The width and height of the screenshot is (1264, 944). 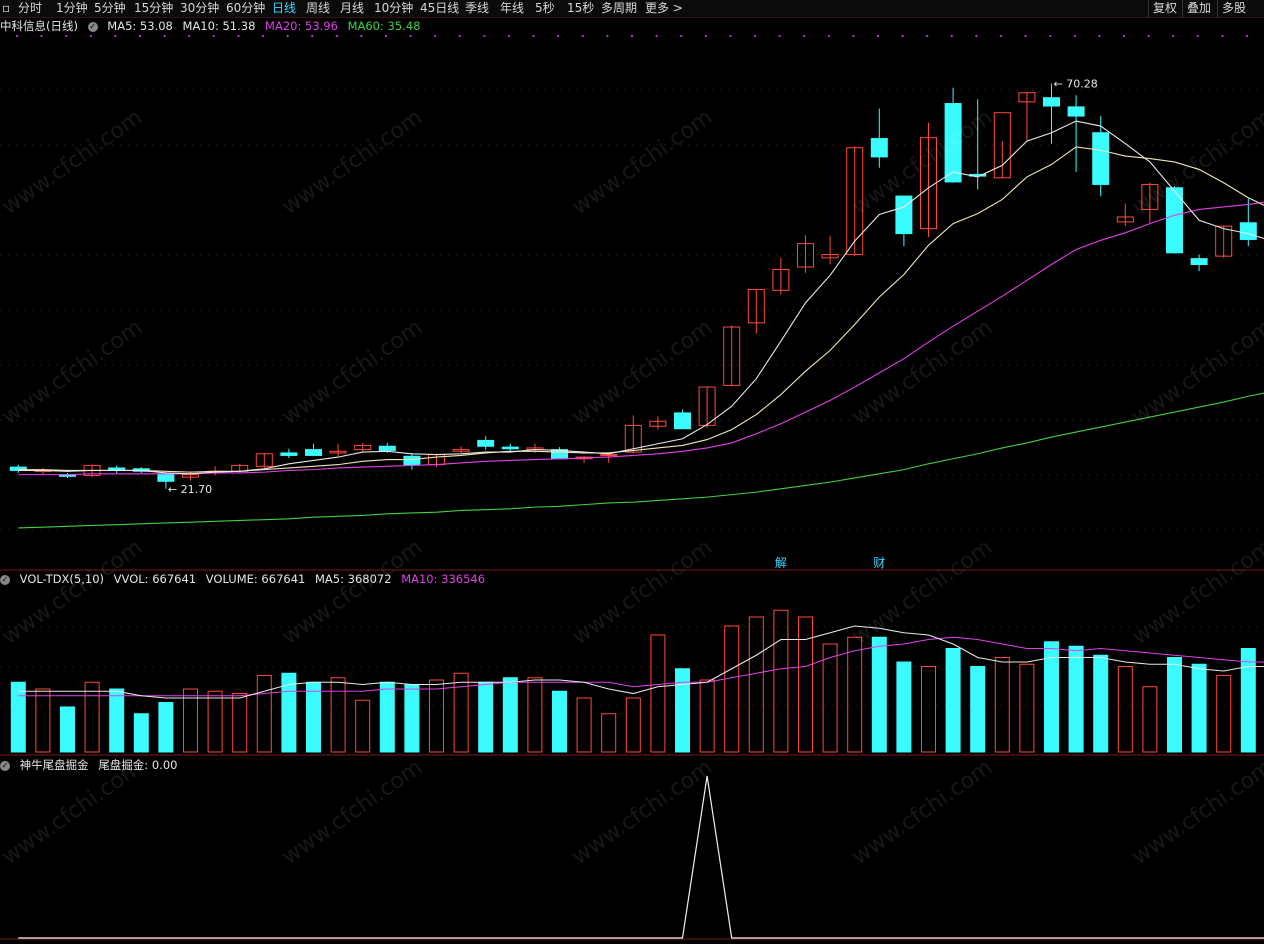 What do you see at coordinates (1076, 84) in the screenshot?
I see `high-label: ← 70.28` at bounding box center [1076, 84].